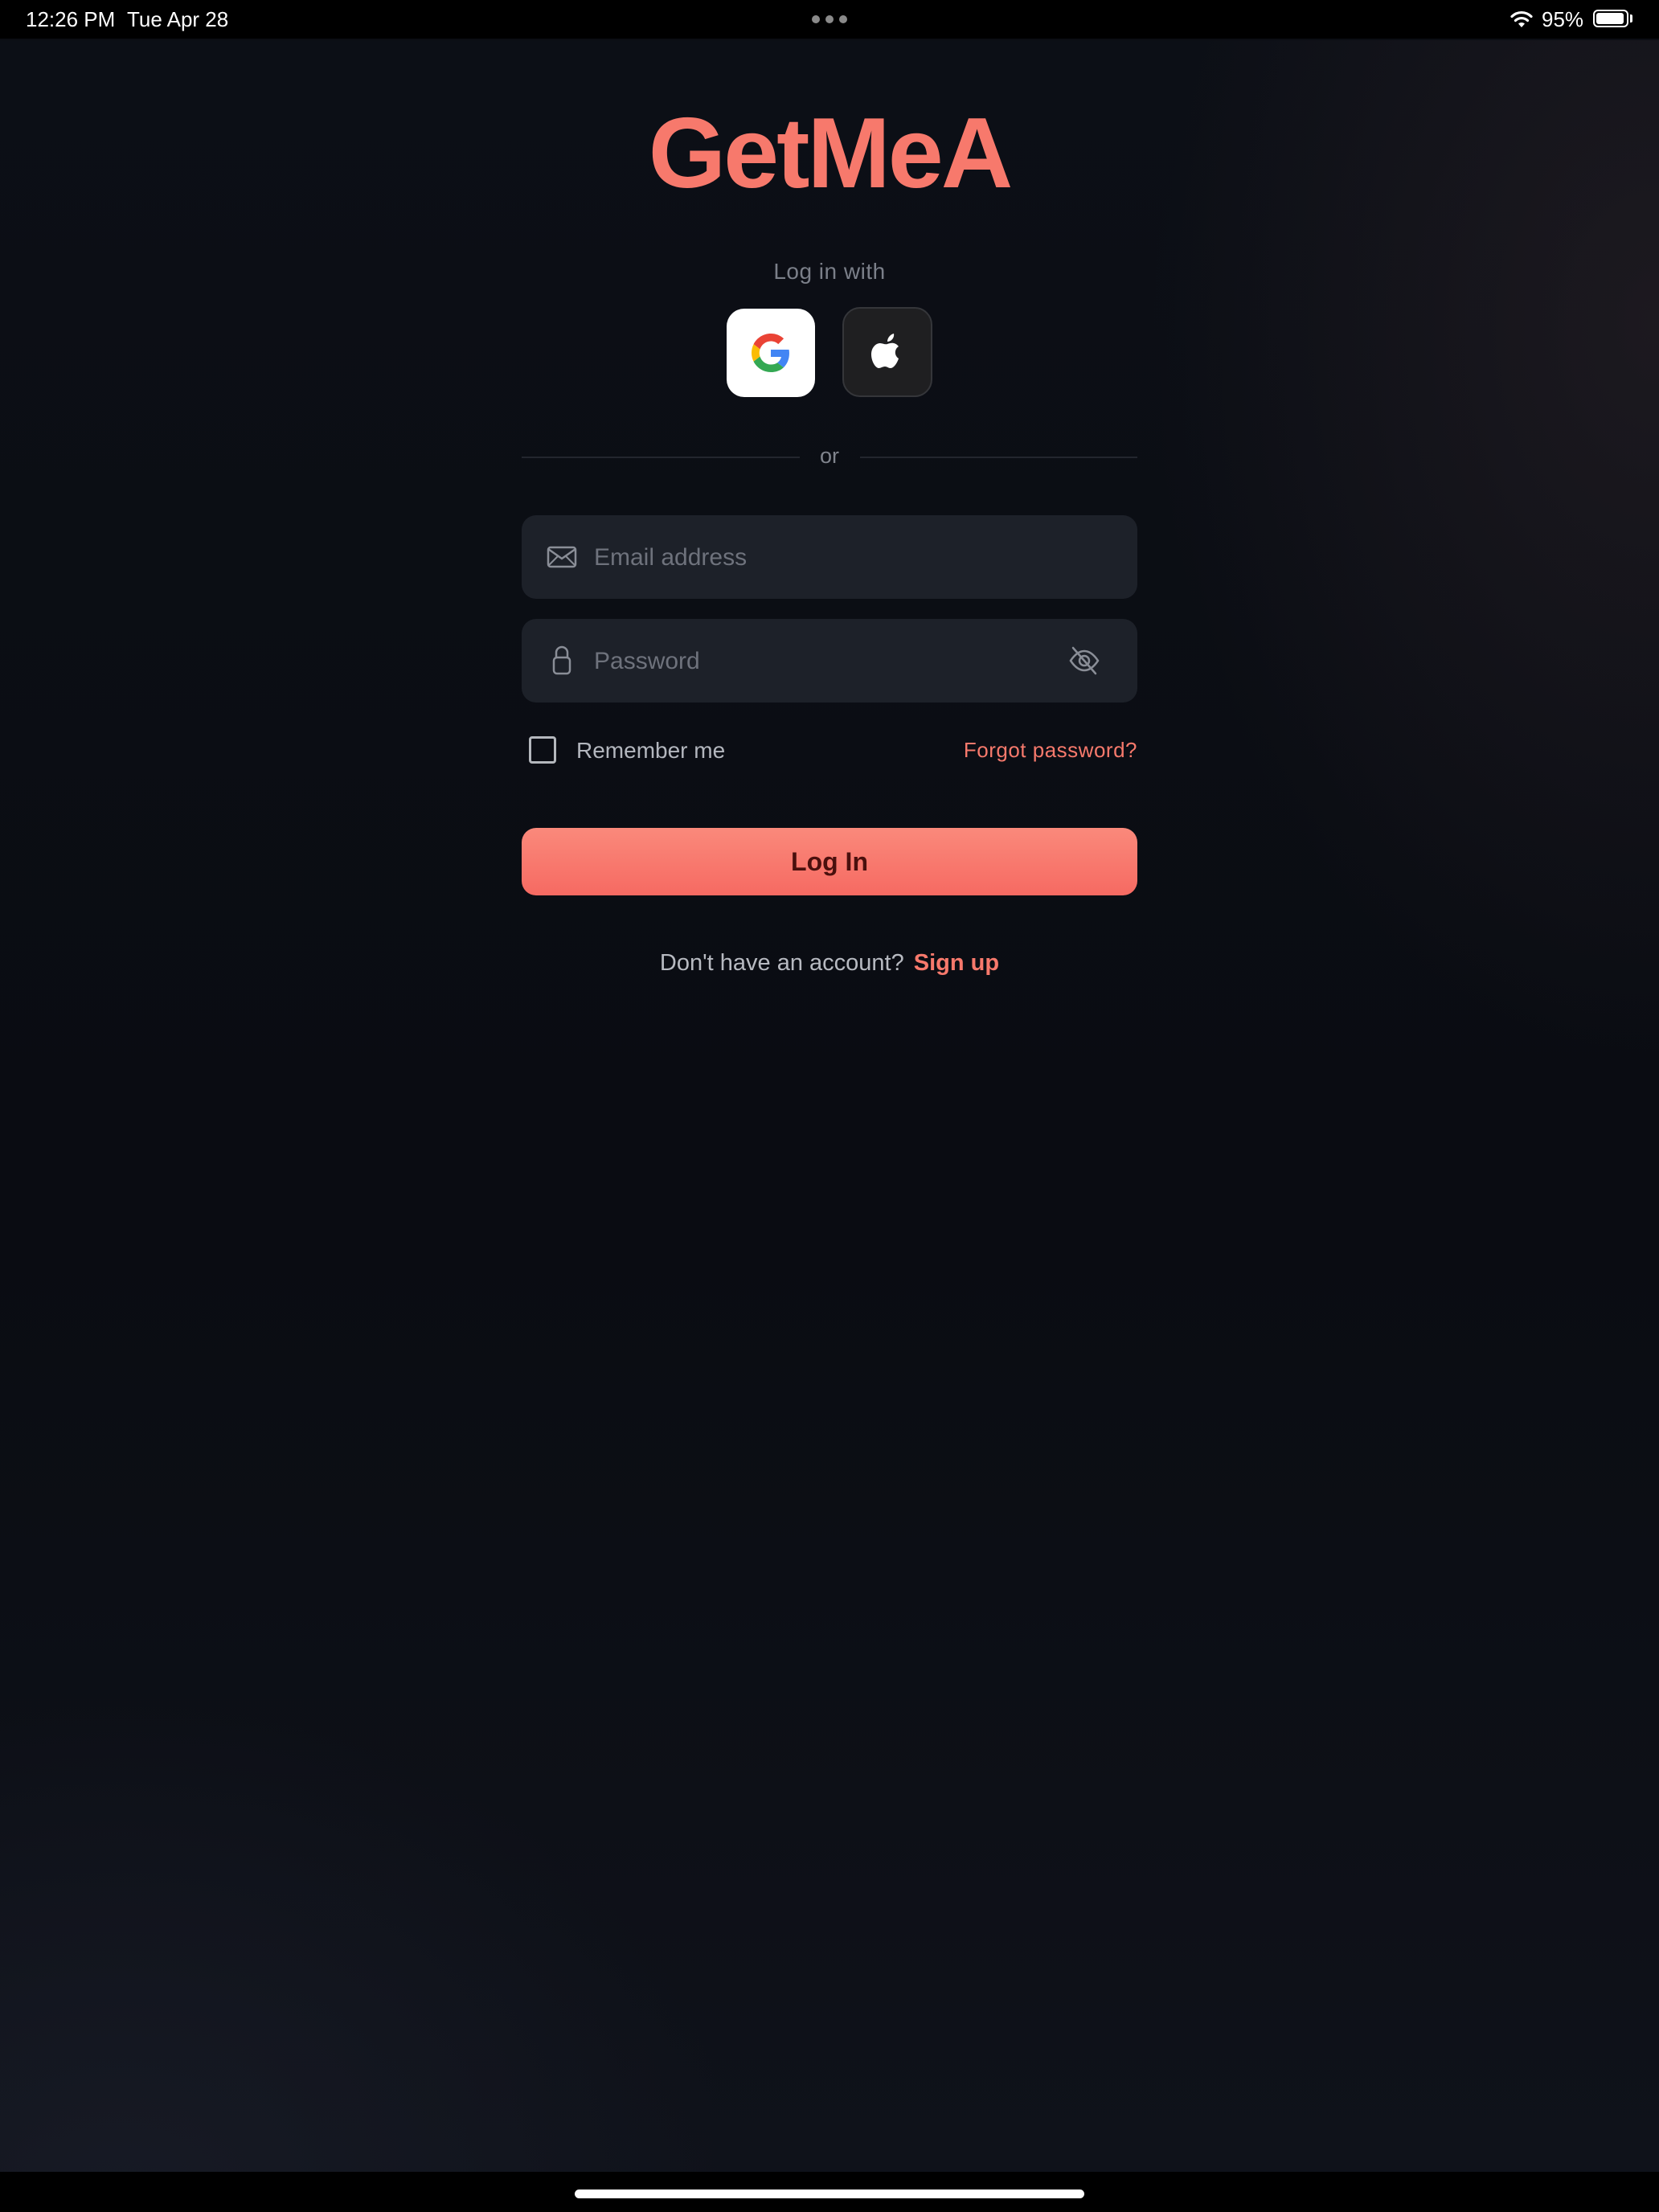 The image size is (1659, 2212). What do you see at coordinates (829, 862) in the screenshot?
I see `login-button: Log In` at bounding box center [829, 862].